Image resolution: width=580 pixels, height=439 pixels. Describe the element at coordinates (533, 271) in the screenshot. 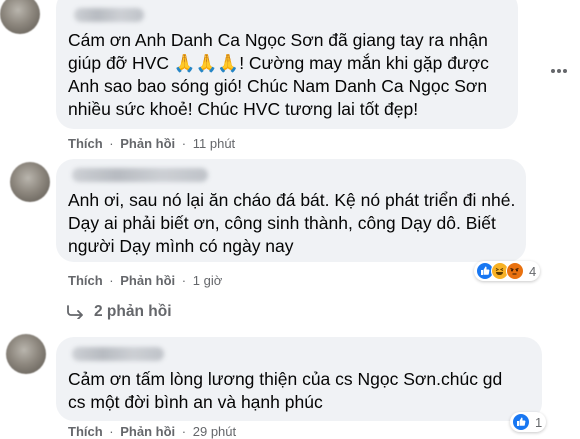

I see `reaction-count: 4` at that location.